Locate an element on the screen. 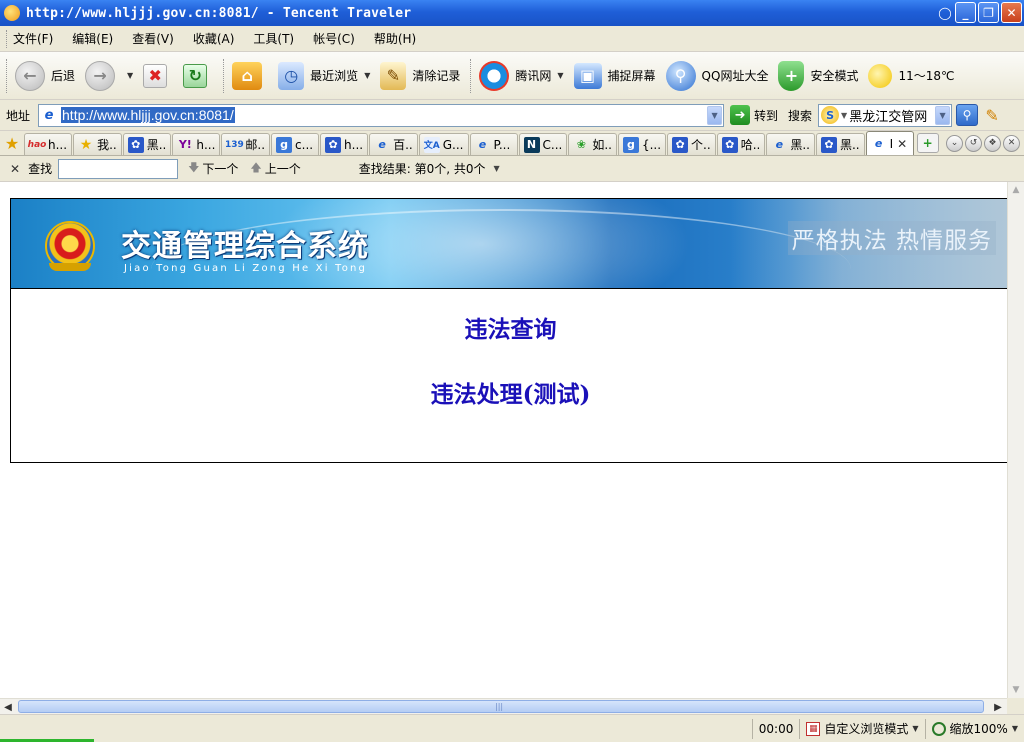 Image resolution: width=1024 pixels, height=742 pixels. go-button: ➜ 转到 is located at coordinates (754, 115).